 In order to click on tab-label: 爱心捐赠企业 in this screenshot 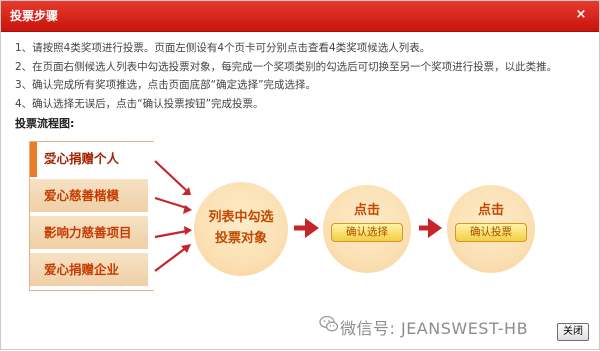, I will do `click(82, 269)`.